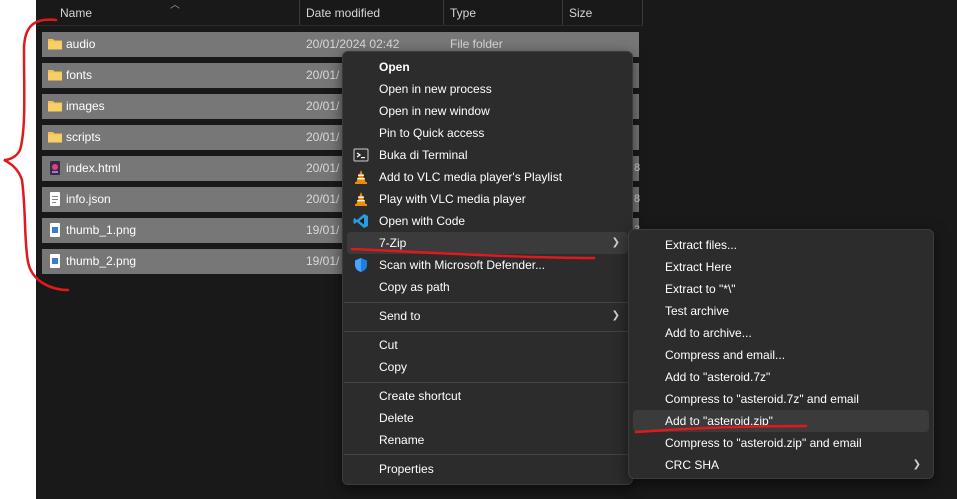  I want to click on menu-item-vlc-play: Play with VLC media player, so click(487, 199).